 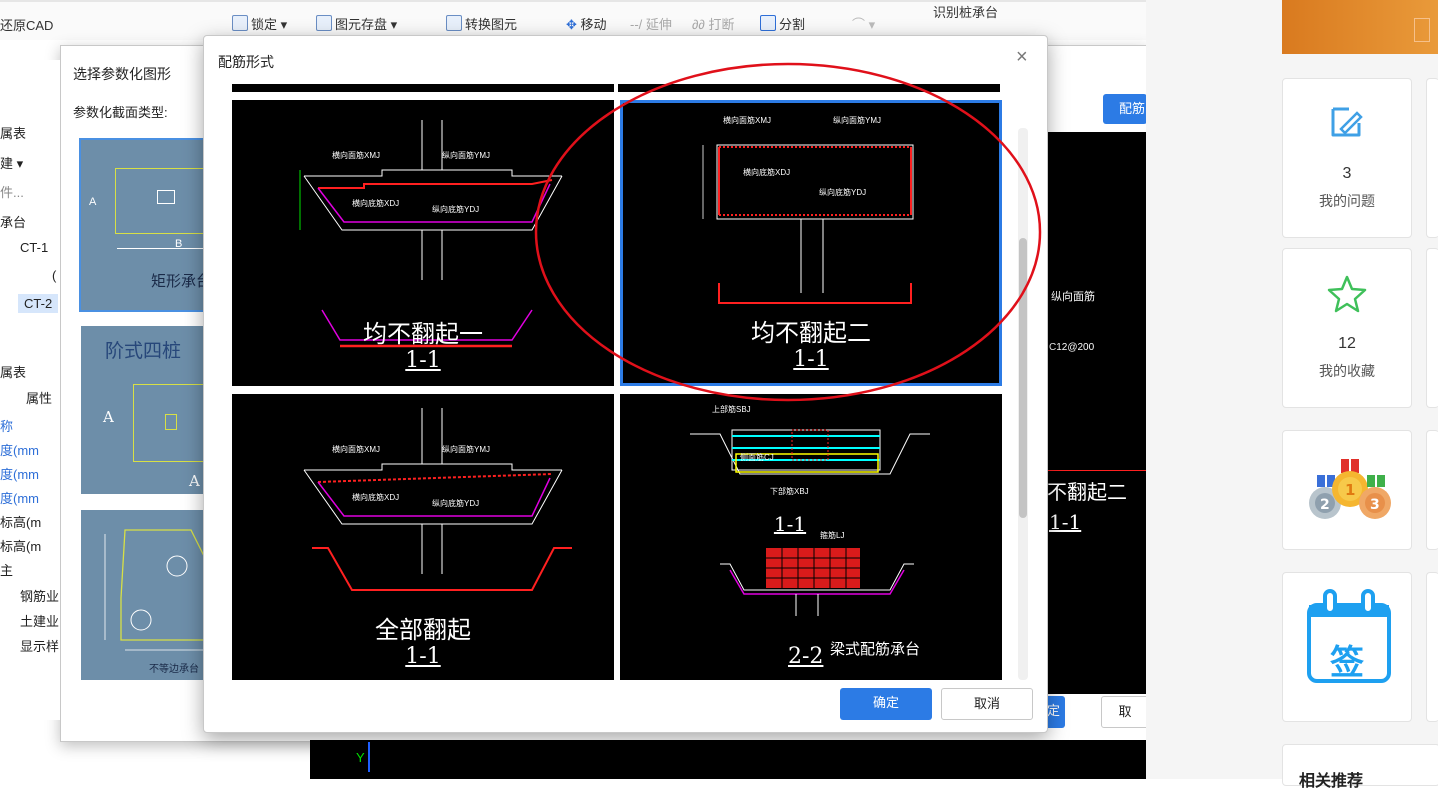 I want to click on left-attr-width1: 度(mm, so click(x=19, y=450).